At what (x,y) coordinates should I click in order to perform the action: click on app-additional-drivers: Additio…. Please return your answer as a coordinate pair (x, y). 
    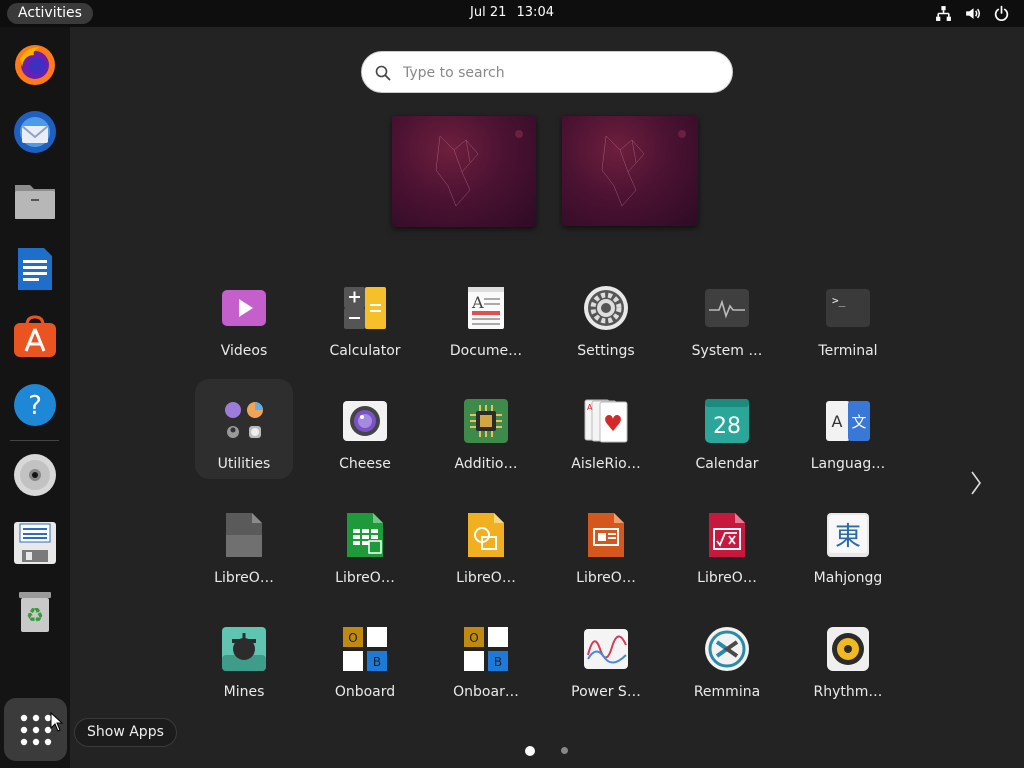
    Looking at the image, I should click on (486, 429).